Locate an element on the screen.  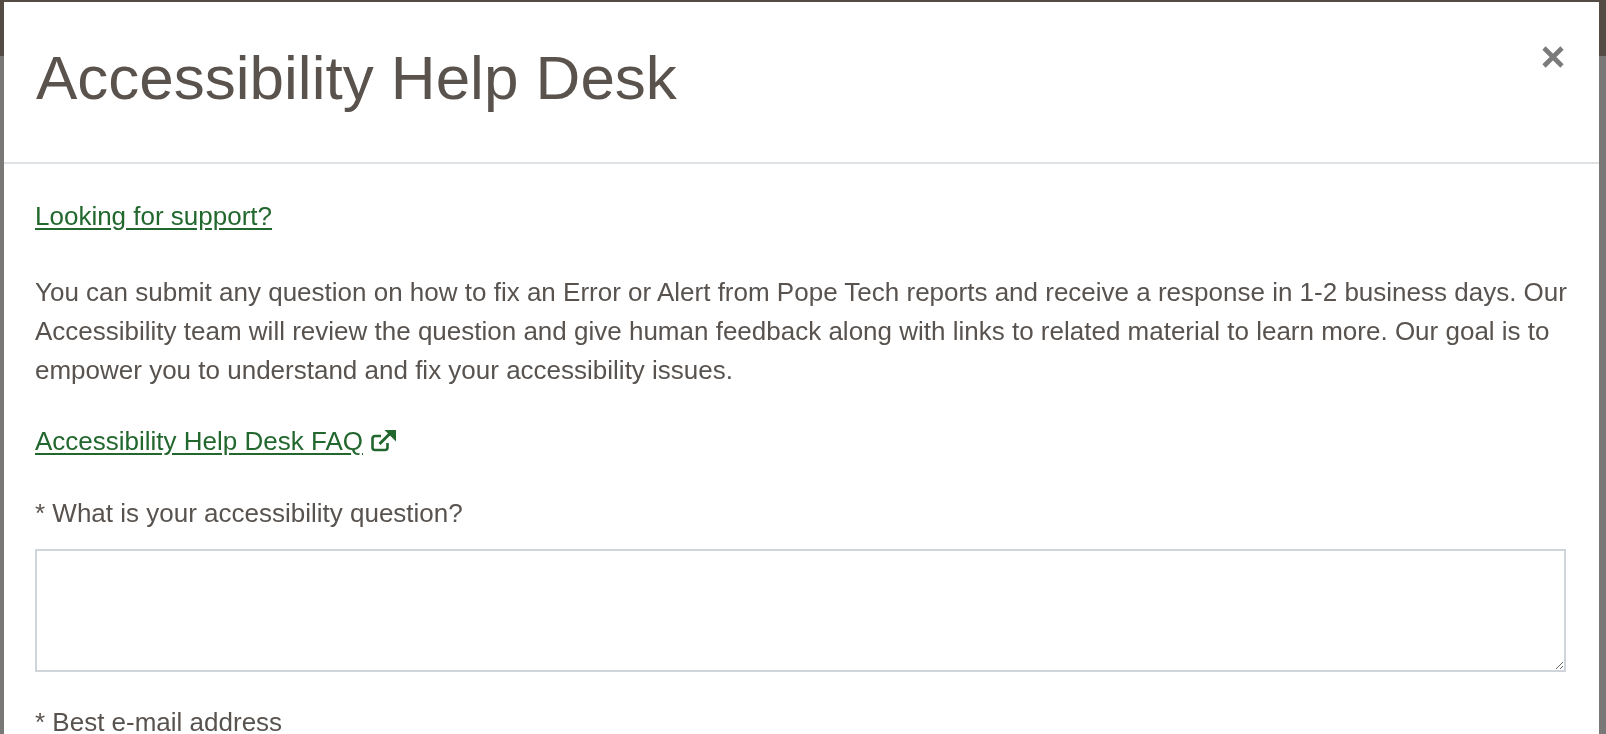
faq-link: Accessibility Help Desk FAQ is located at coordinates (215, 440).